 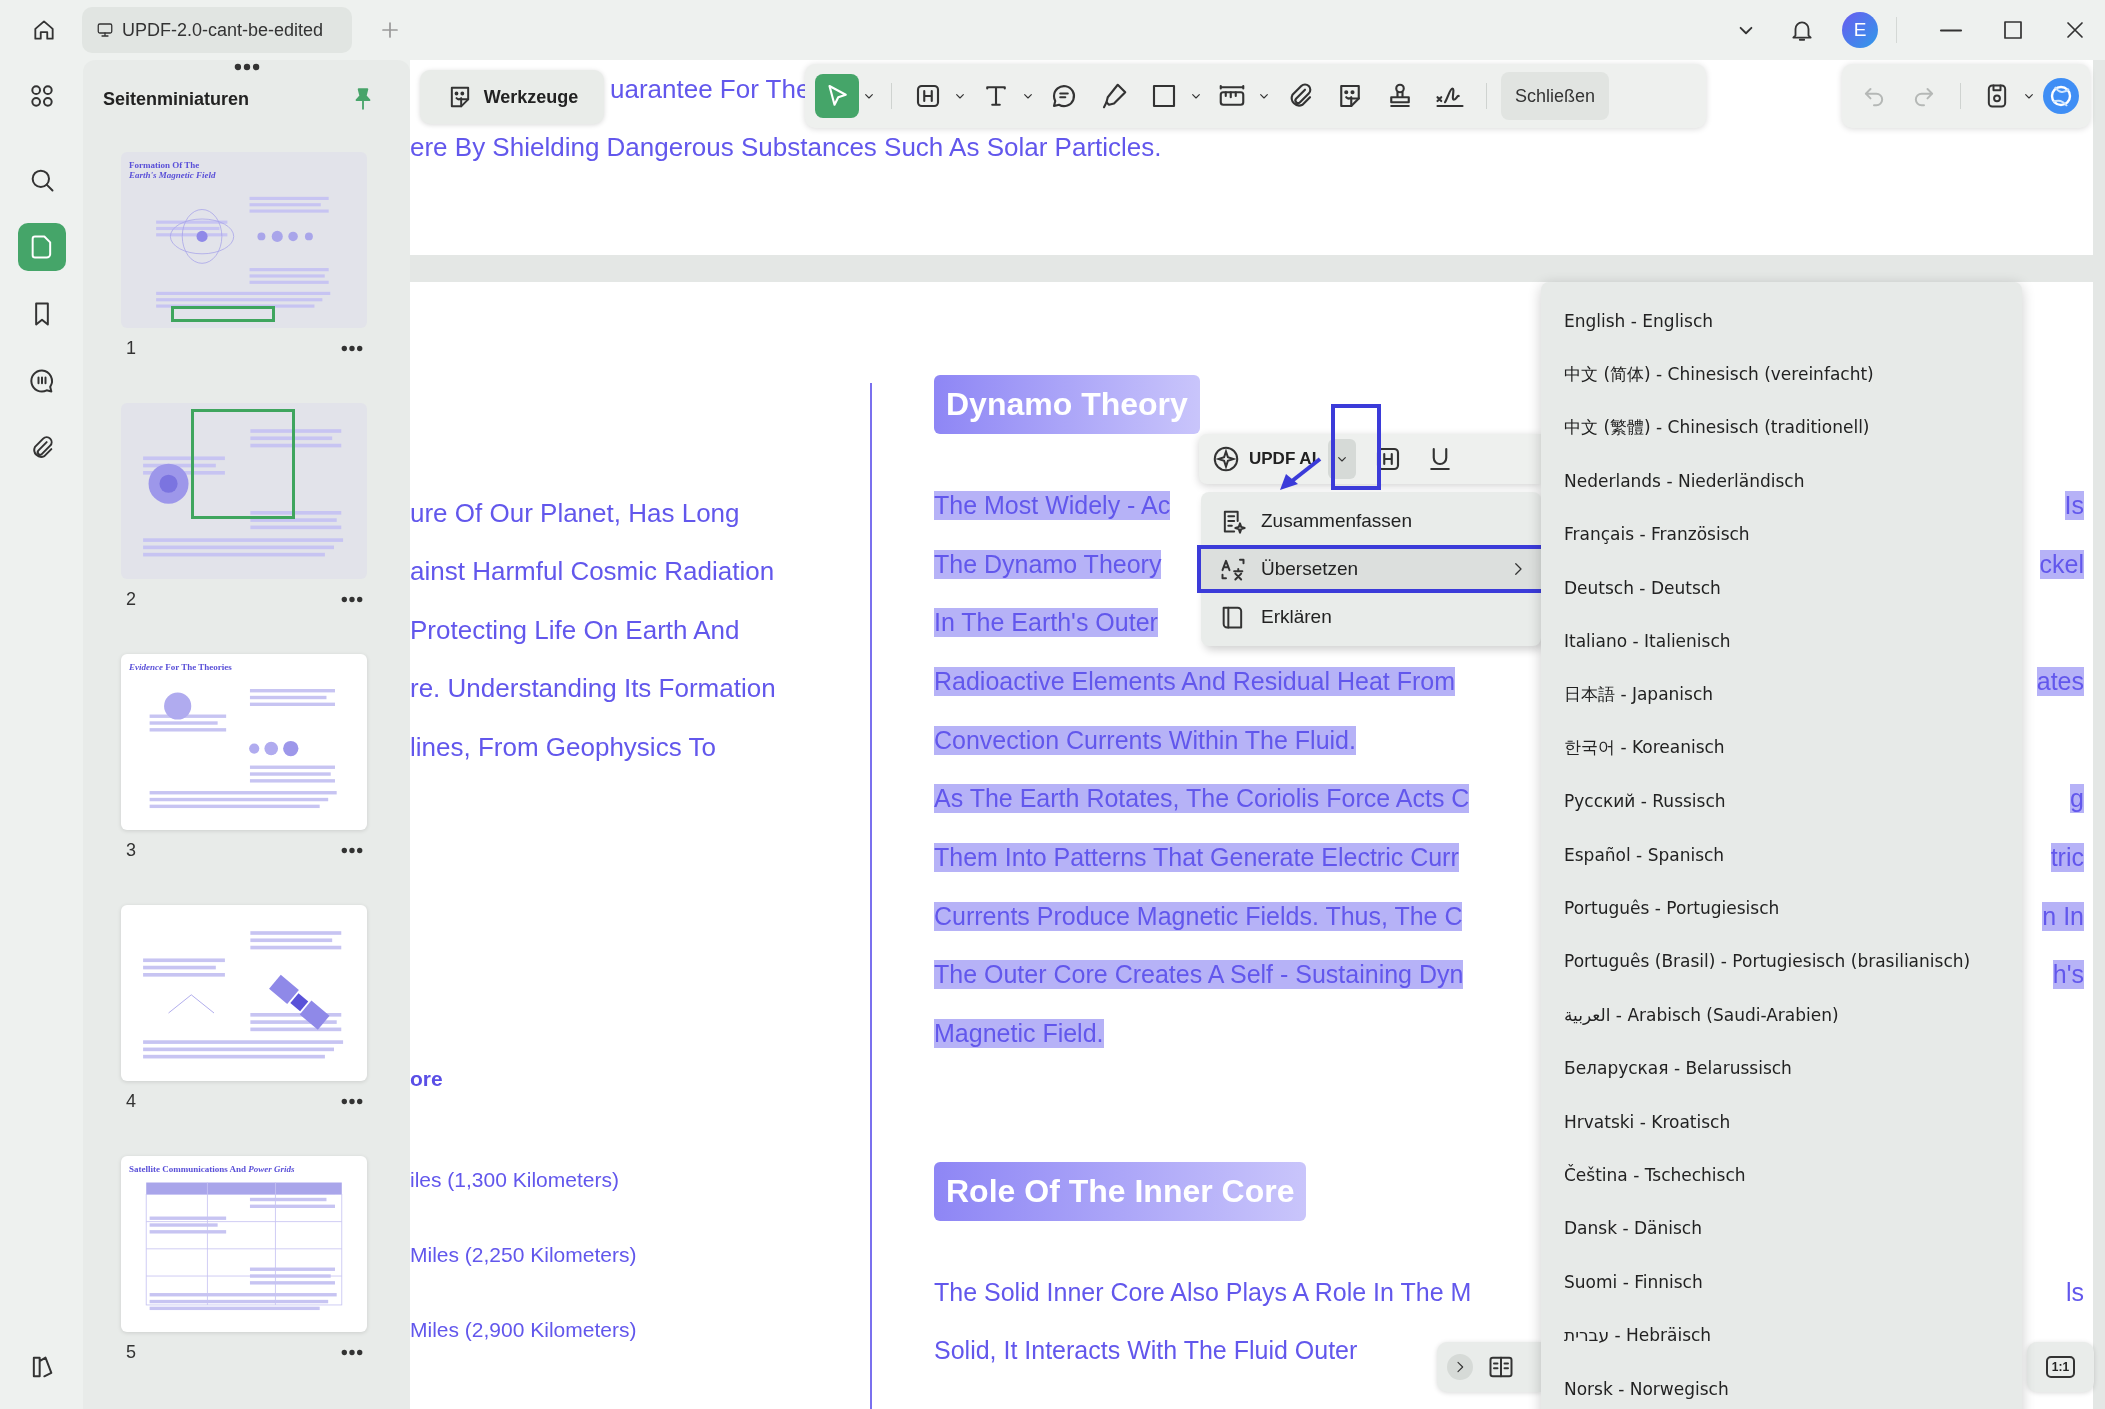 I want to click on language-option: Беларуская - Belarussisch, so click(x=1781, y=1068).